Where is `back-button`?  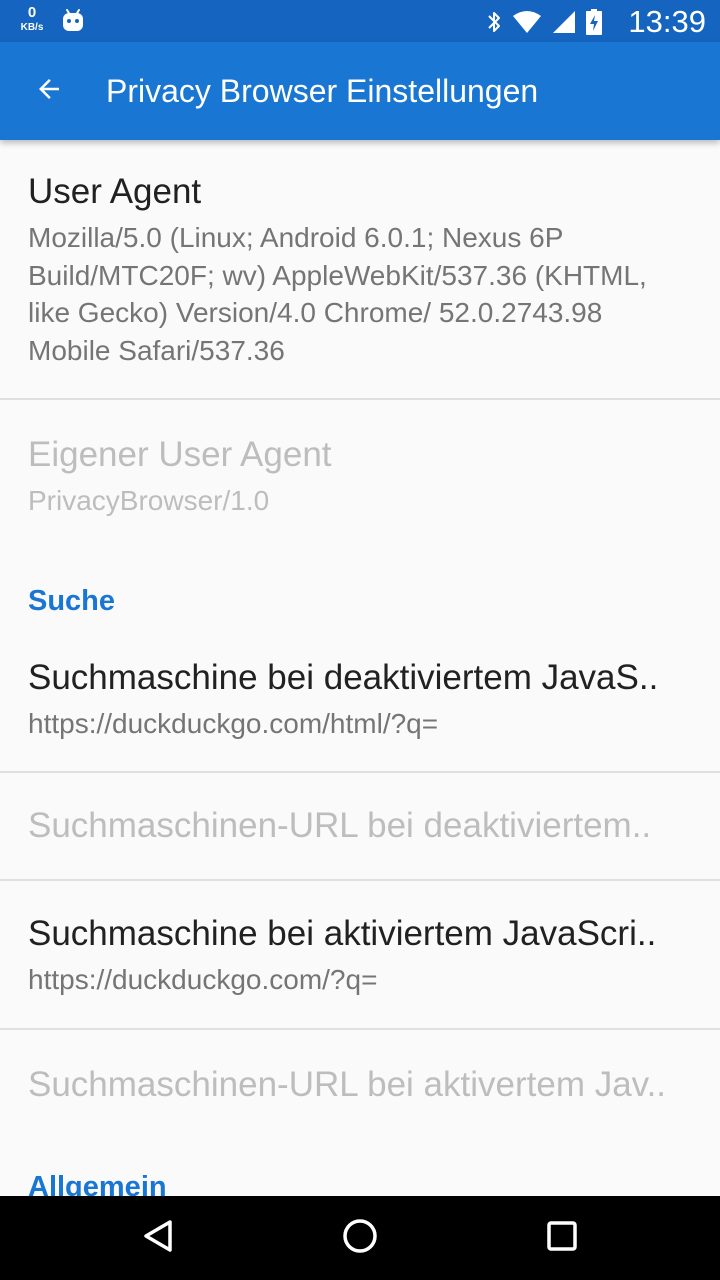 back-button is located at coordinates (49, 91).